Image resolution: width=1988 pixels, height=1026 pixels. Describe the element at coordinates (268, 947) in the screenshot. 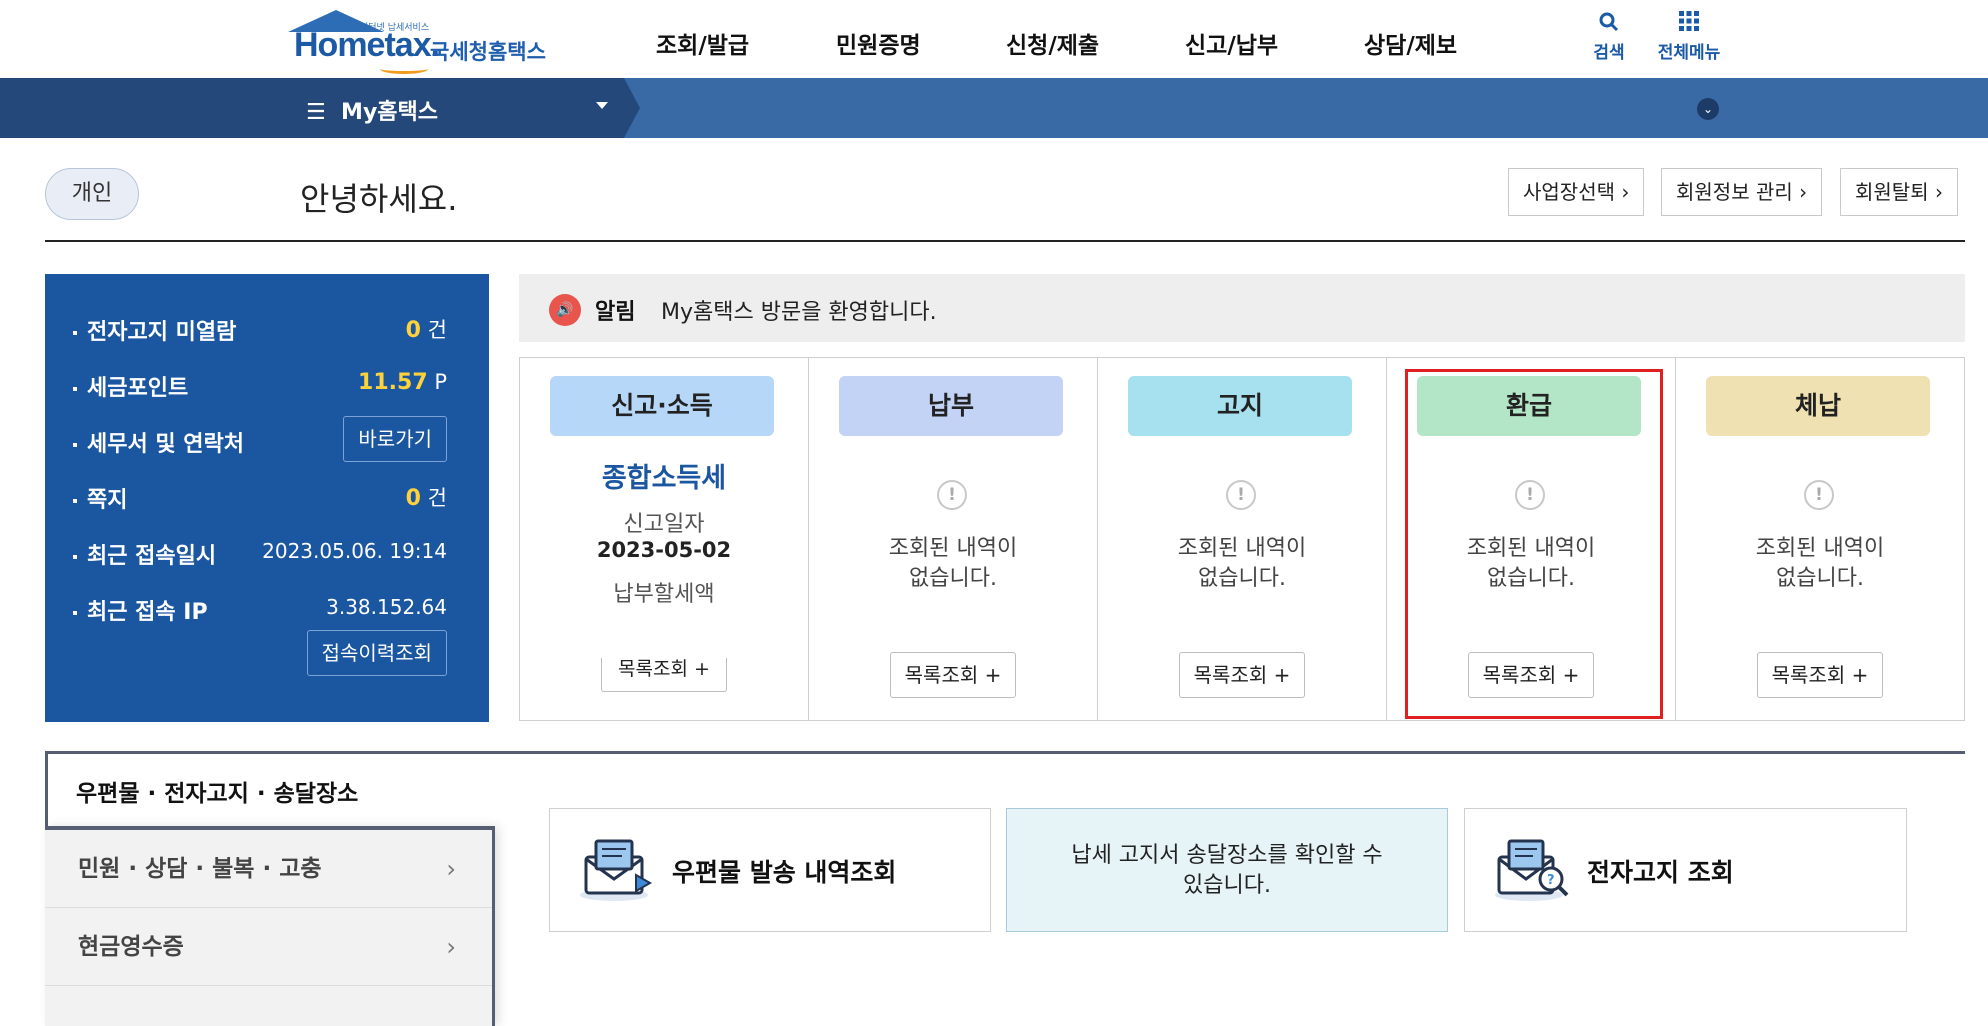

I see `side-item-cash-receipt: 현금영수증 ›` at that location.